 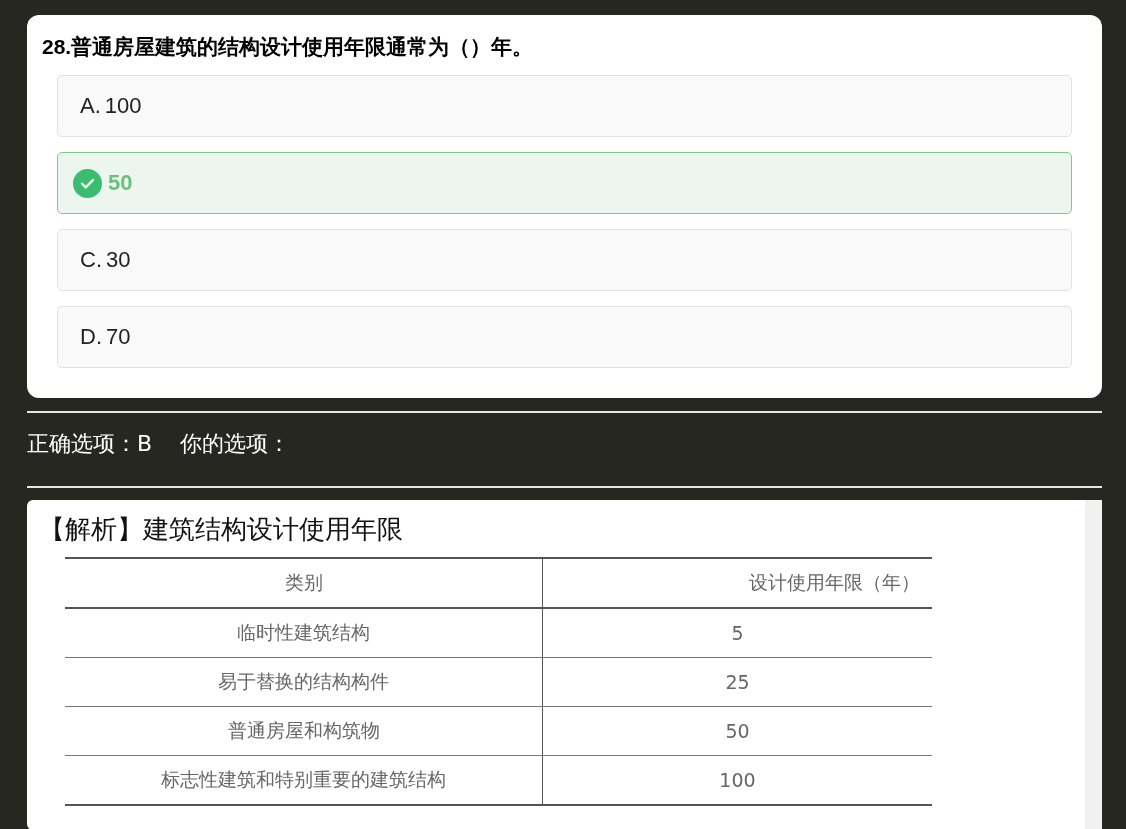 I want to click on check-circle-icon, so click(x=87, y=183).